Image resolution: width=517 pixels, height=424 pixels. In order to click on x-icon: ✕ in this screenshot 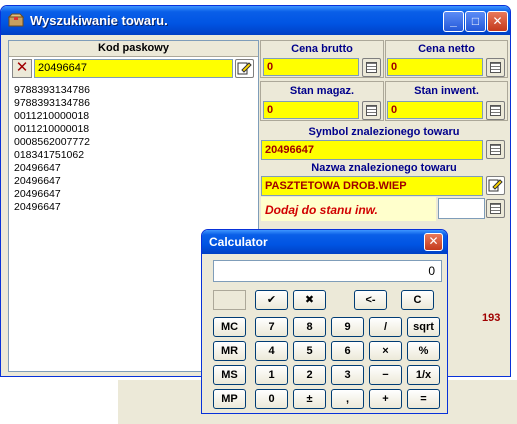, I will do `click(22, 67)`.